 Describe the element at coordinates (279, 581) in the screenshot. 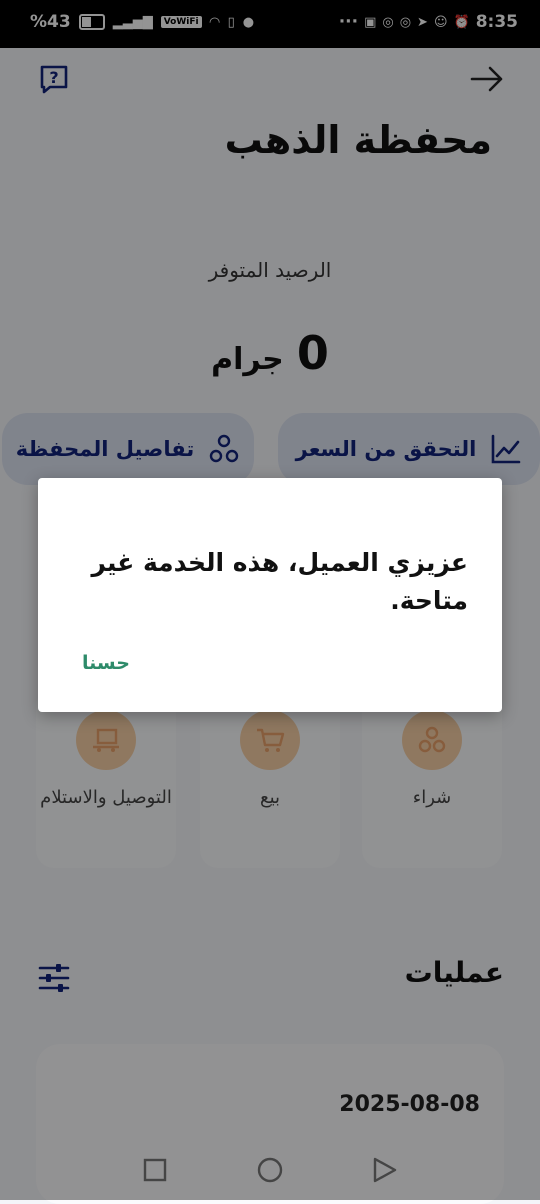

I see `dialog-message: عزيزي العميل، هذه الخدمة غير متاحة.` at that location.